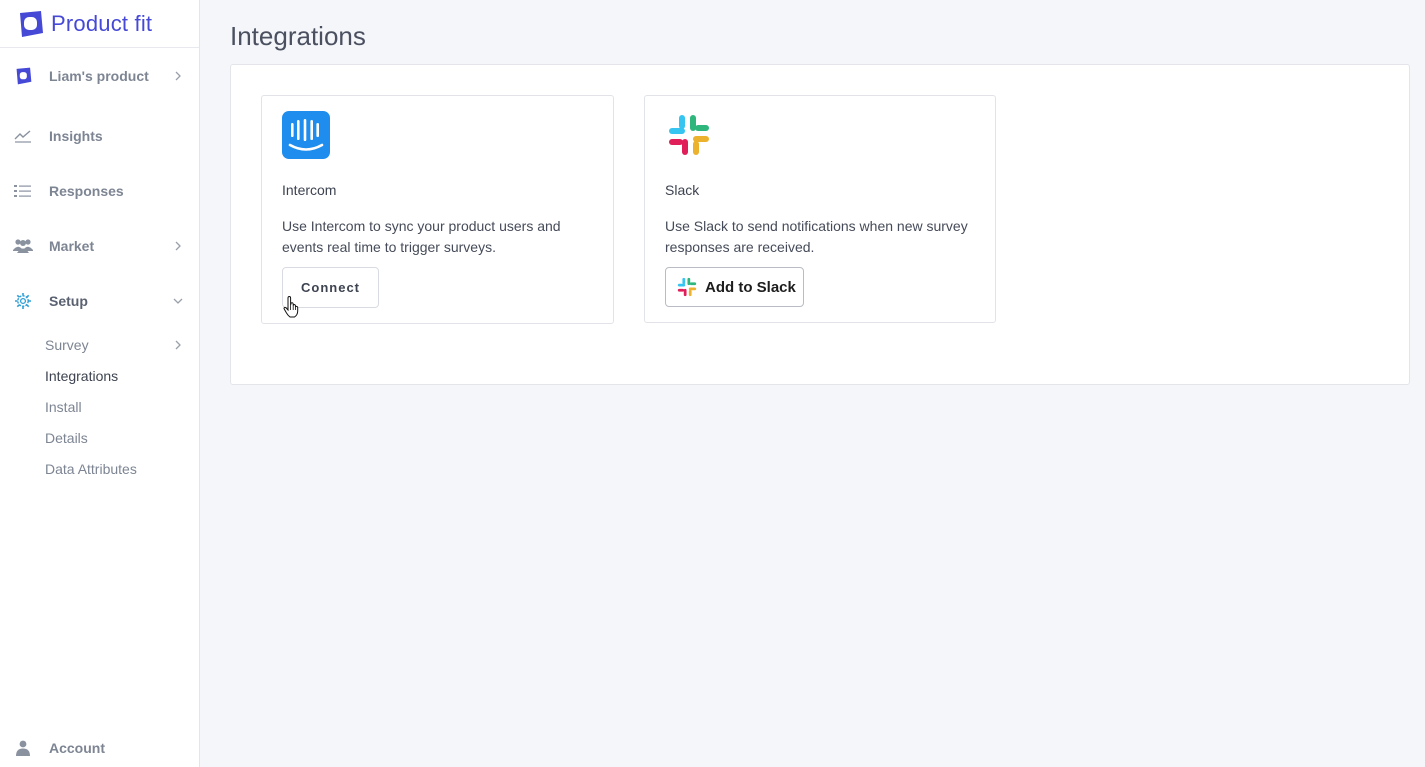 The height and width of the screenshot is (767, 1425). What do you see at coordinates (86, 191) in the screenshot?
I see `sidebar-item-label: Responses` at bounding box center [86, 191].